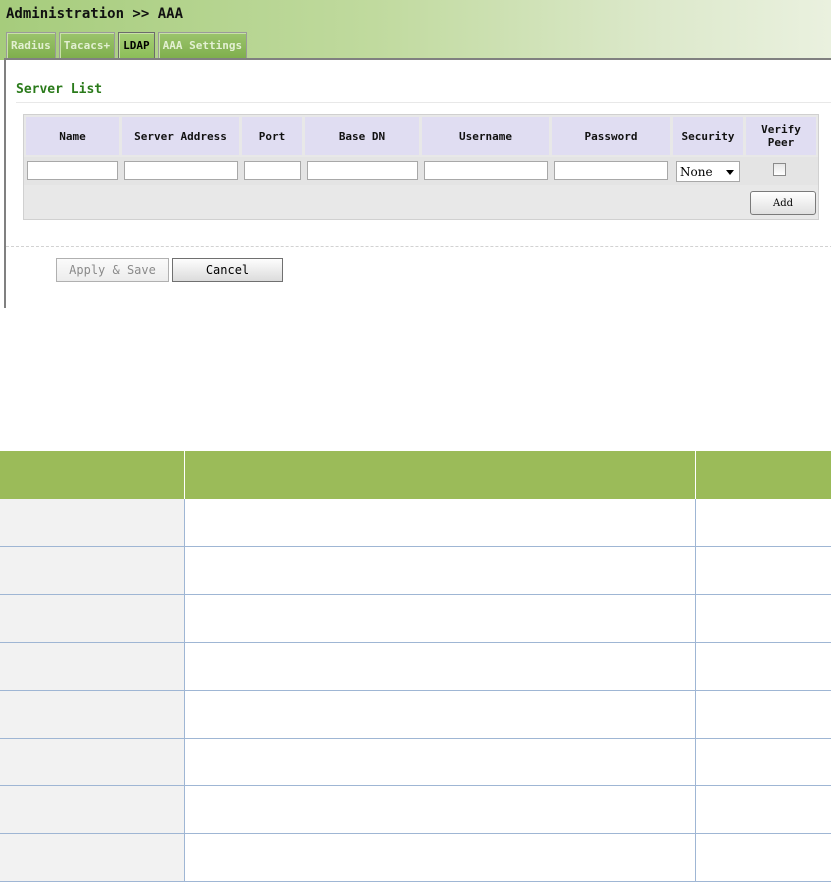 This screenshot has width=831, height=882. Describe the element at coordinates (95, 14) in the screenshot. I see `breadcrumb: Administration >> AAA` at that location.